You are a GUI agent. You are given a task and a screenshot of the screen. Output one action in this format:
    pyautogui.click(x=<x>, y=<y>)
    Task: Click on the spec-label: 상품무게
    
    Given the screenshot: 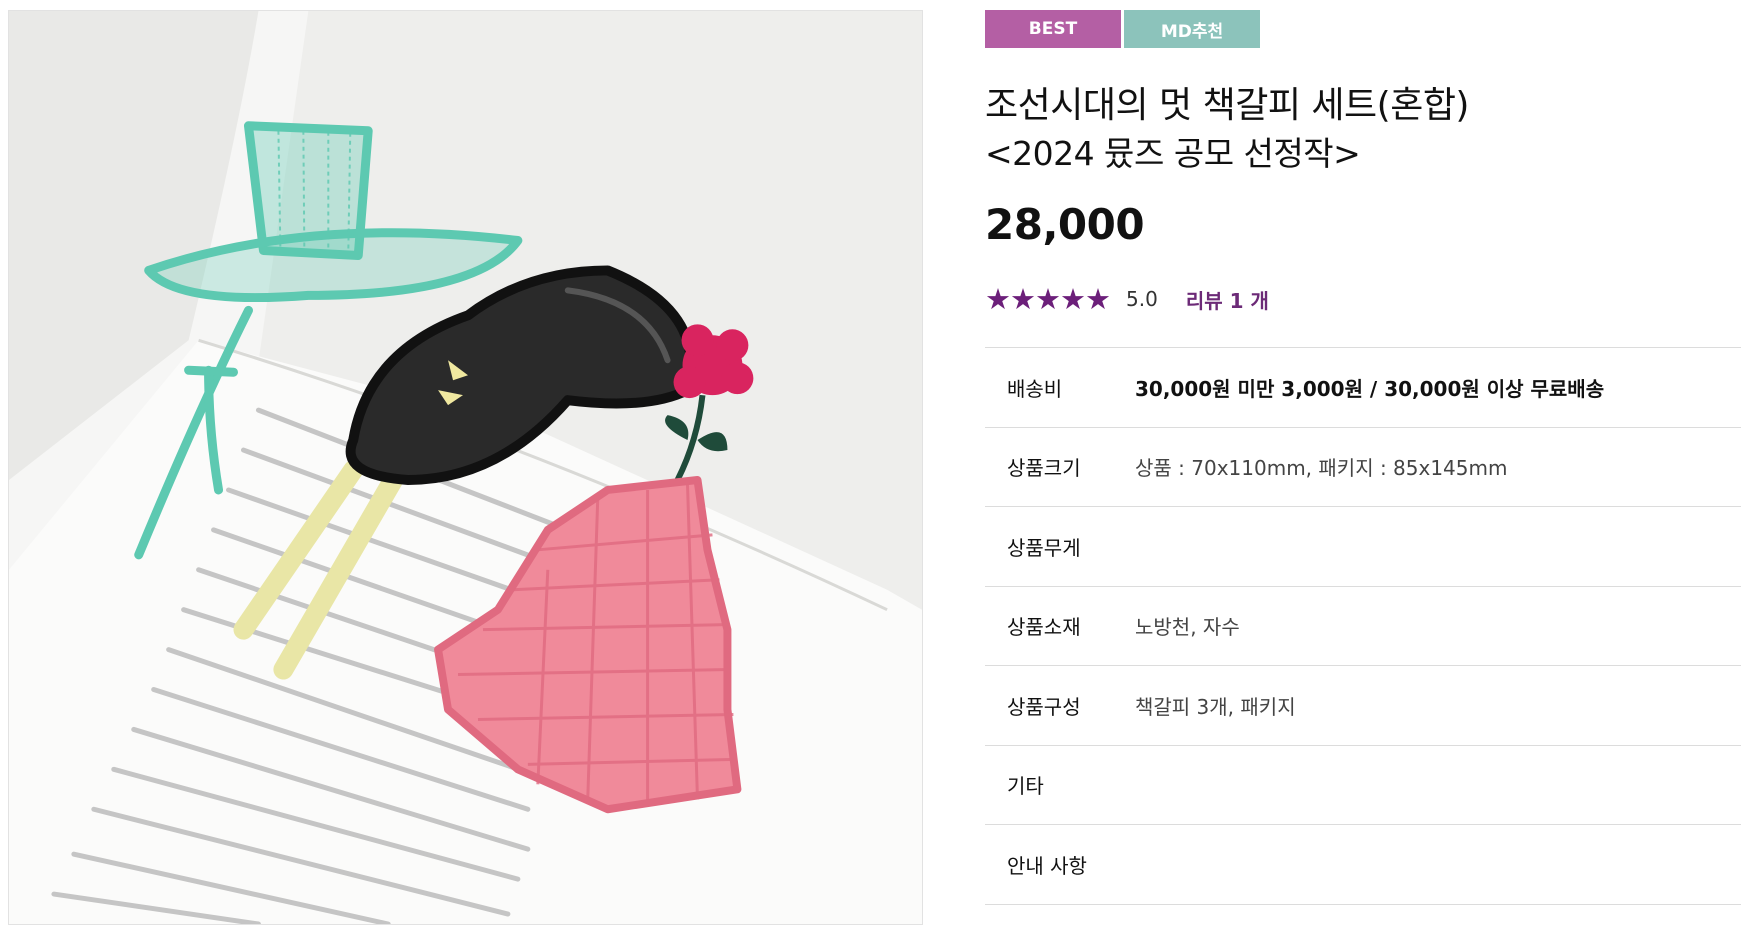 What is the action you would take?
    pyautogui.click(x=1044, y=547)
    